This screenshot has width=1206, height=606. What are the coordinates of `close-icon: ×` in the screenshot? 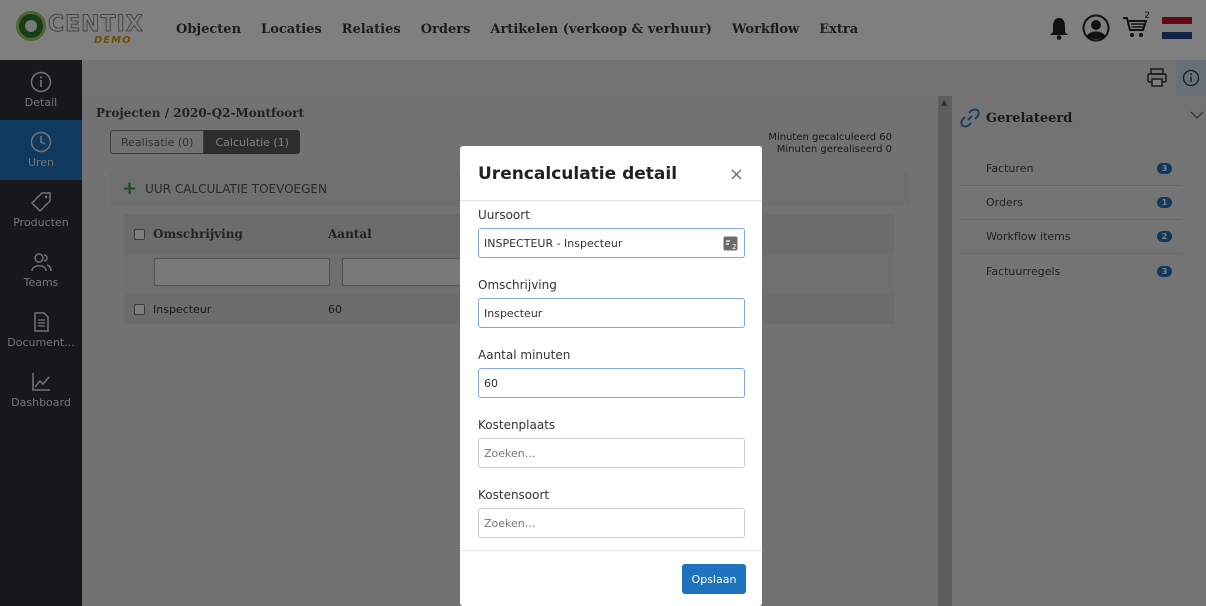 It's located at (736, 174).